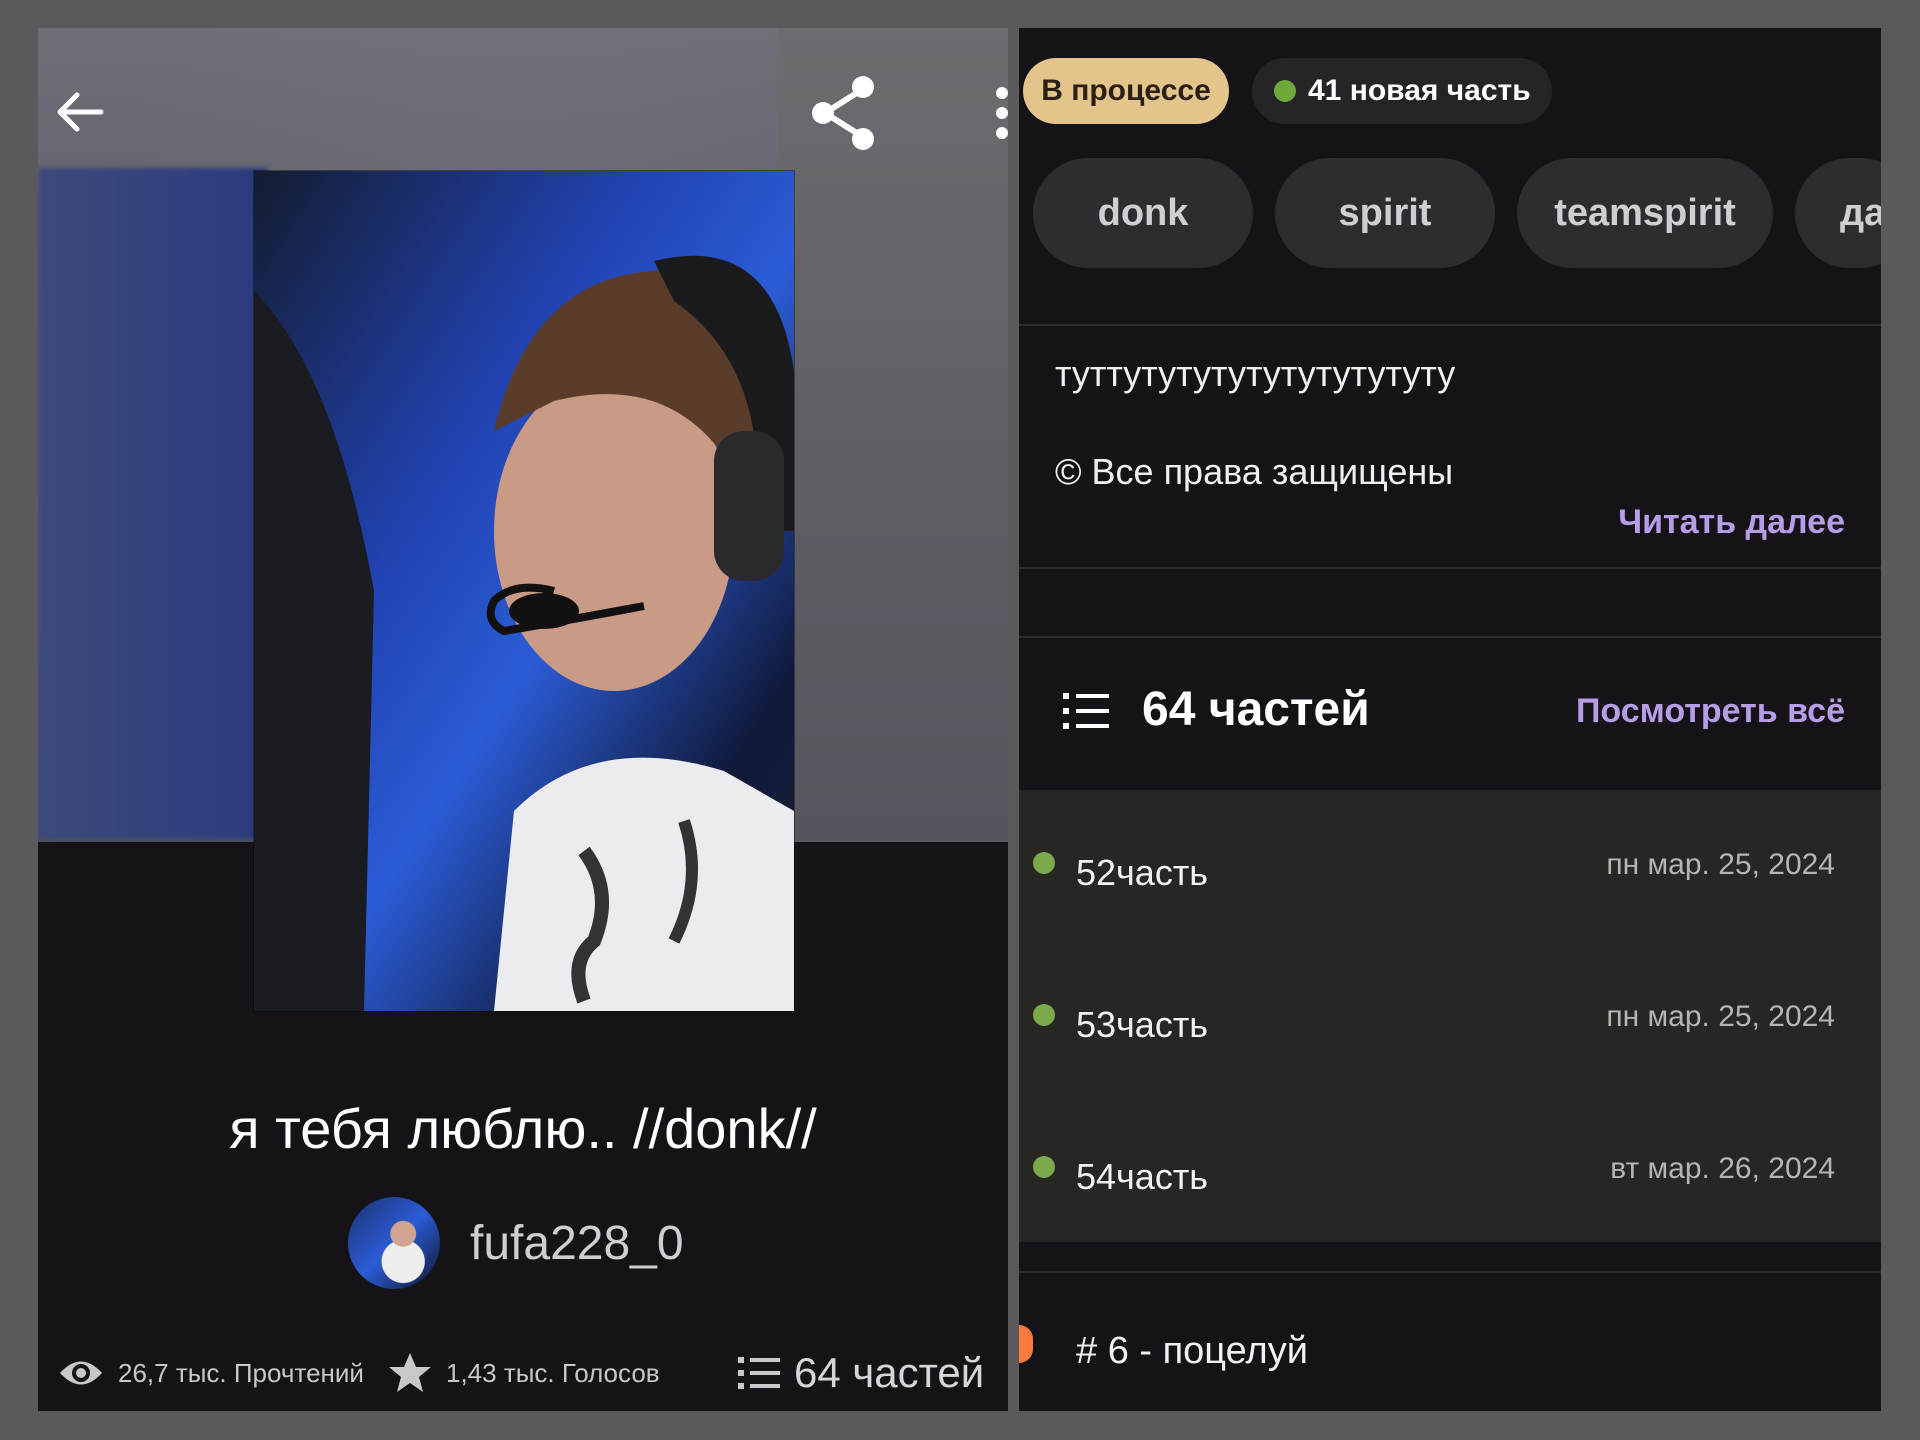  What do you see at coordinates (1142, 872) in the screenshot?
I see `part-title: 52часть` at bounding box center [1142, 872].